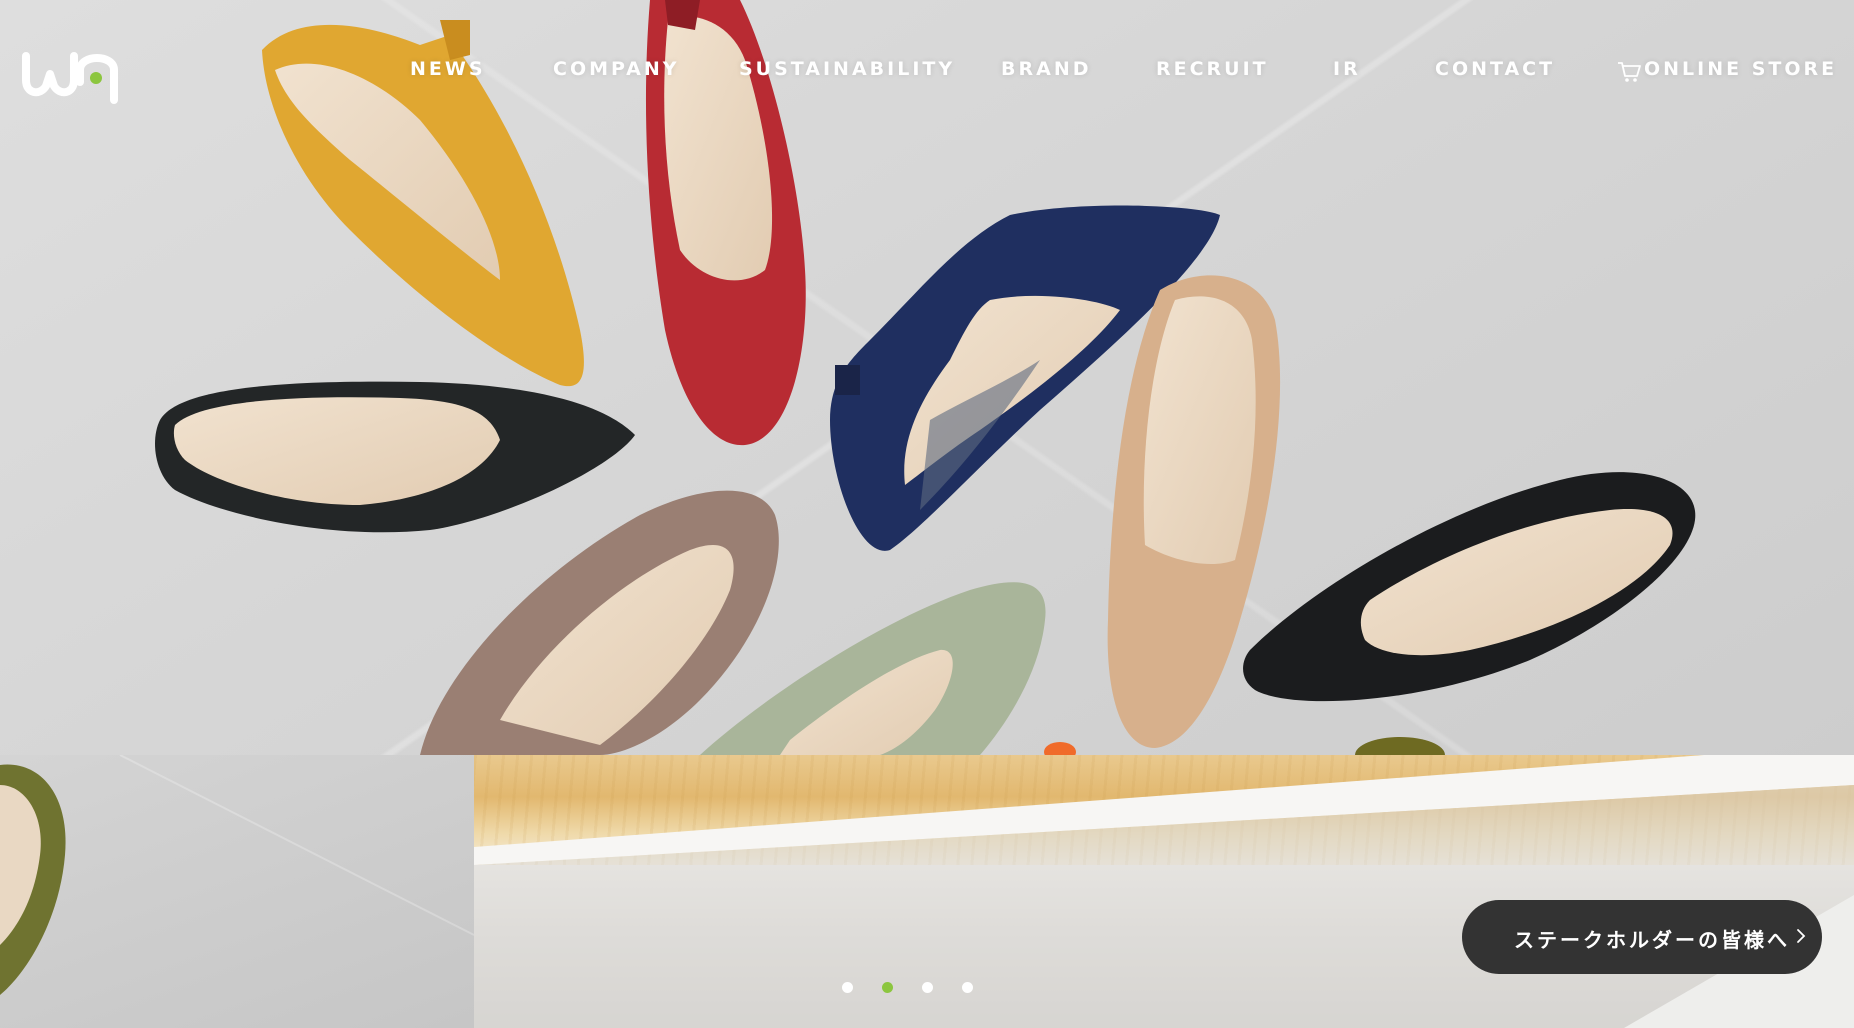  Describe the element at coordinates (1495, 69) in the screenshot. I see `nav-contact: CONTACT` at that location.